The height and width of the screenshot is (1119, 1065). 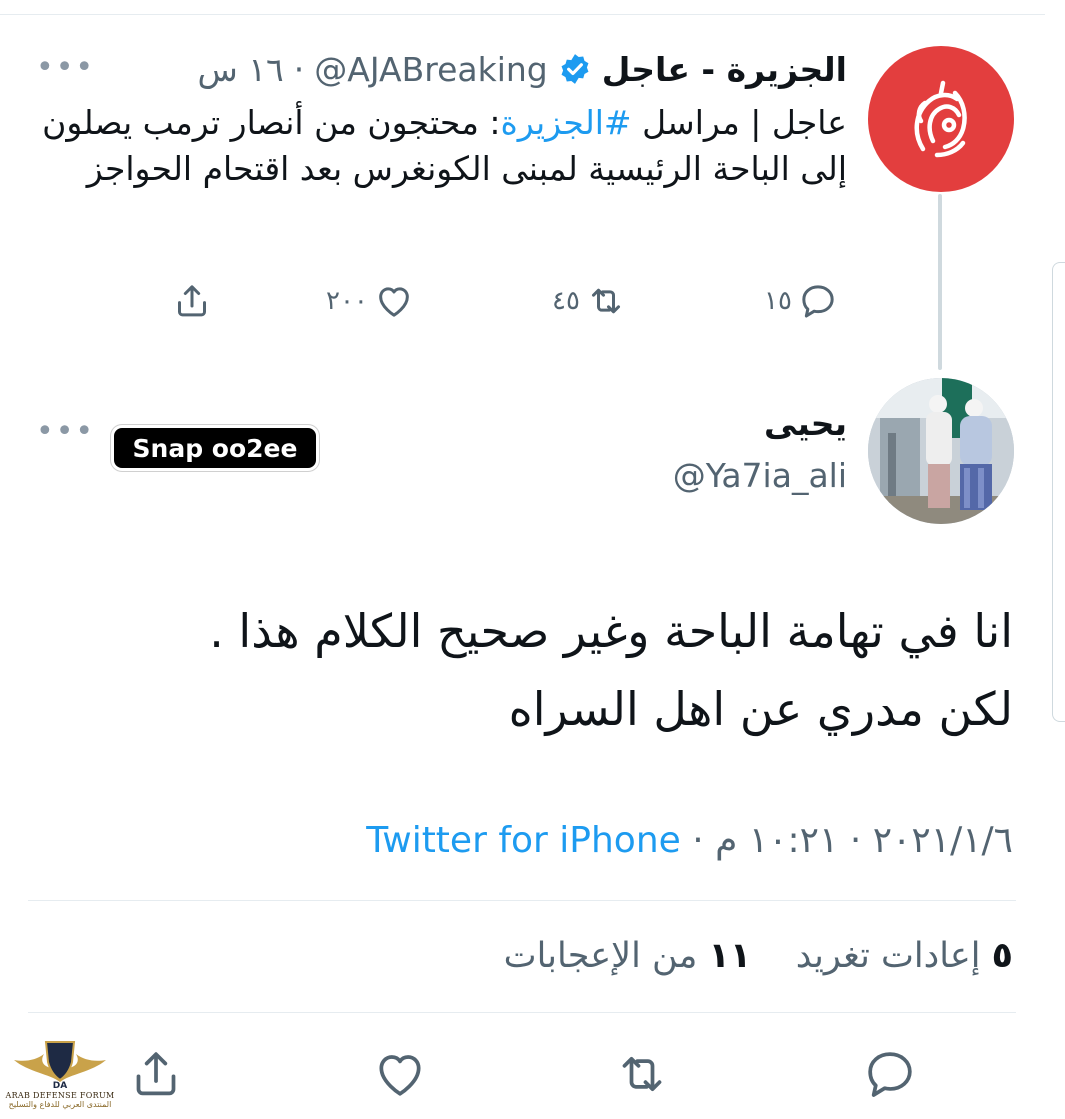 I want to click on aljazeera-avatar, so click(x=941, y=119).